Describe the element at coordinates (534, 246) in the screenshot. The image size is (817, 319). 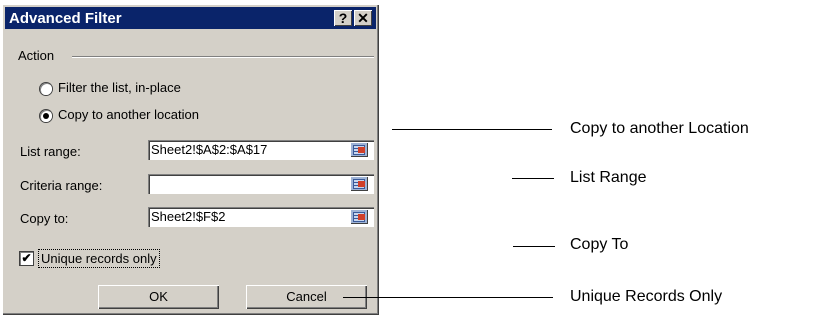
I see `pointer-line-copy-to` at that location.